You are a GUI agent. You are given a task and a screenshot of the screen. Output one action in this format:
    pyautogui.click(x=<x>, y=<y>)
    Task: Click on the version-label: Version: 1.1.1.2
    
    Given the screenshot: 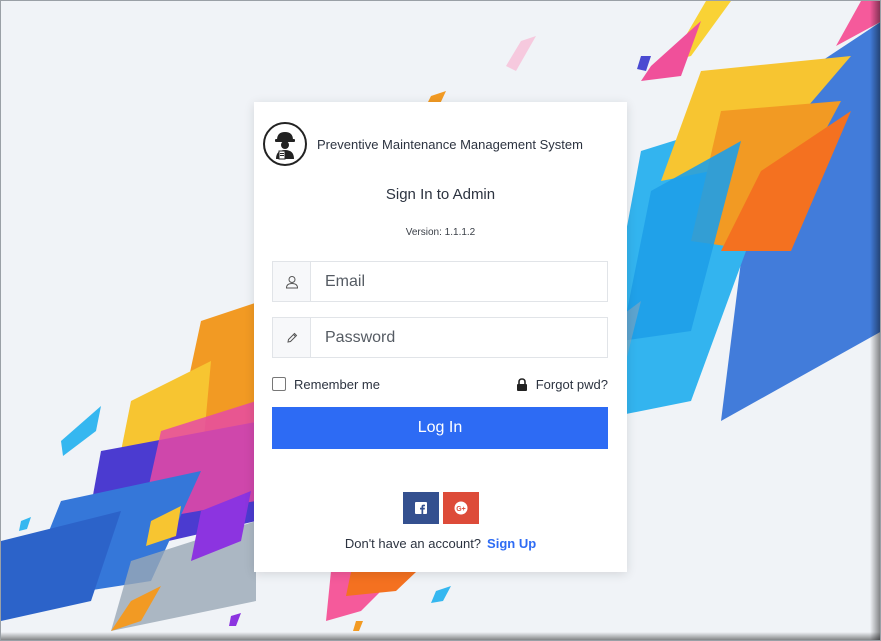 What is the action you would take?
    pyautogui.click(x=440, y=232)
    